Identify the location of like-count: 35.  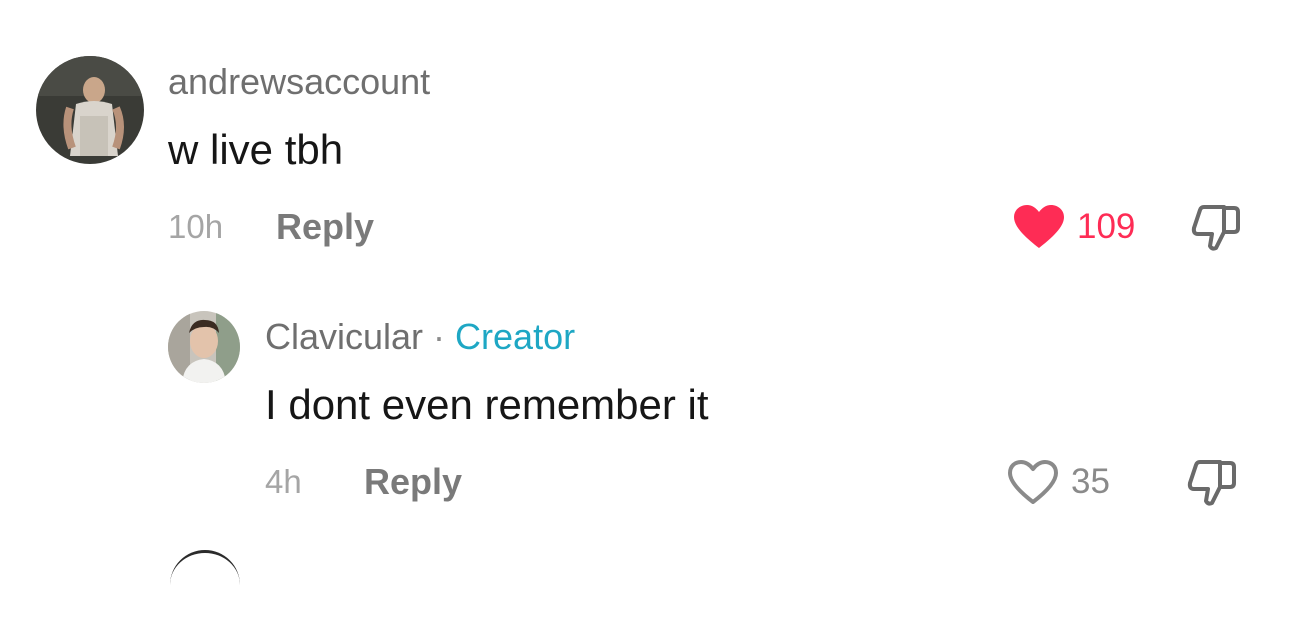
(1090, 481).